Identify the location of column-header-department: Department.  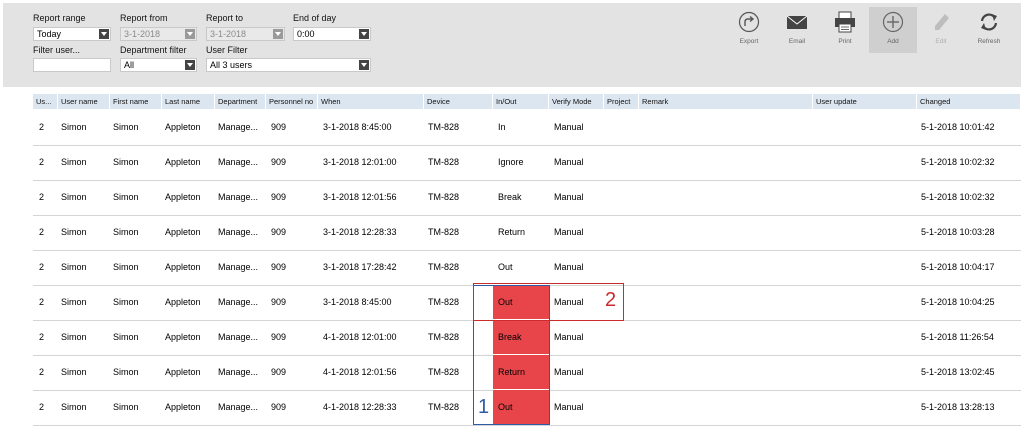
(240, 101).